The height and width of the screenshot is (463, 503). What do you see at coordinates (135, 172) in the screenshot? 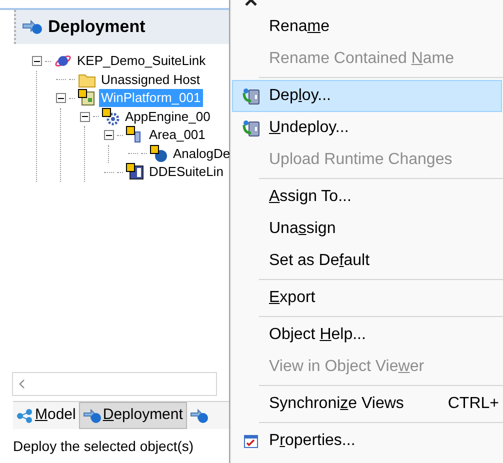
I see `device-icon` at bounding box center [135, 172].